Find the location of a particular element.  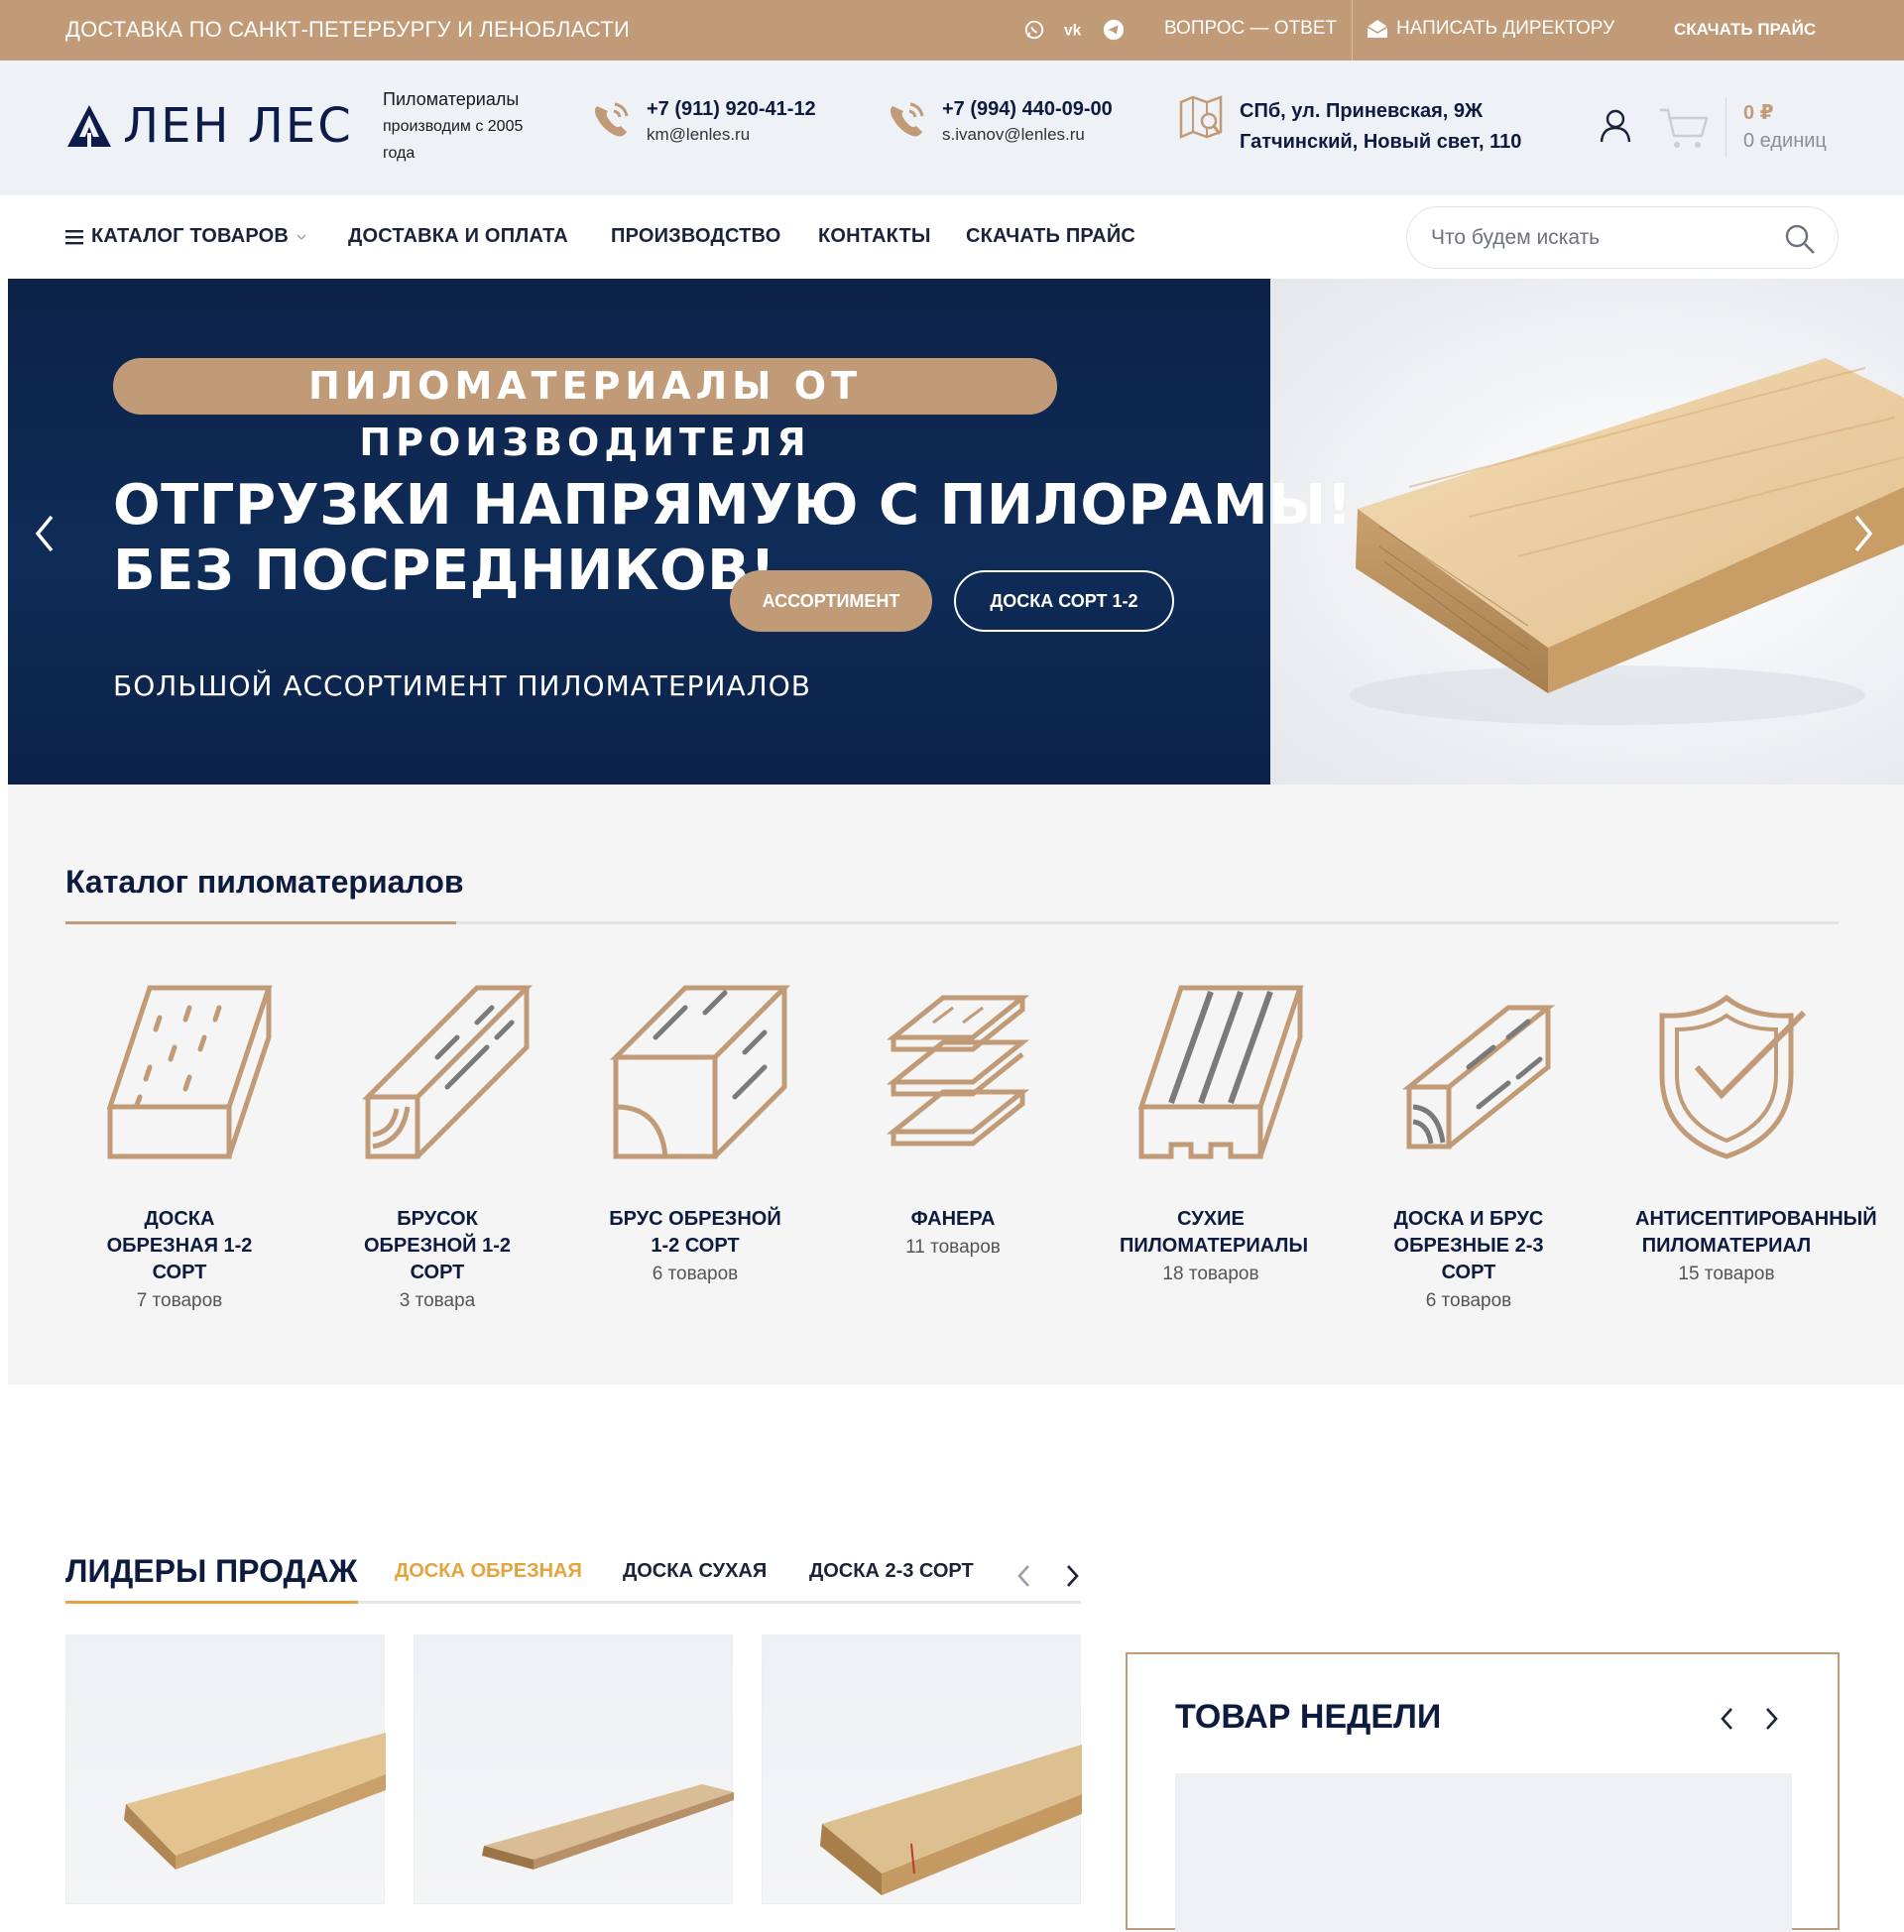

catalog-item: ФАНЕРА 11 товаров is located at coordinates (953, 1119).